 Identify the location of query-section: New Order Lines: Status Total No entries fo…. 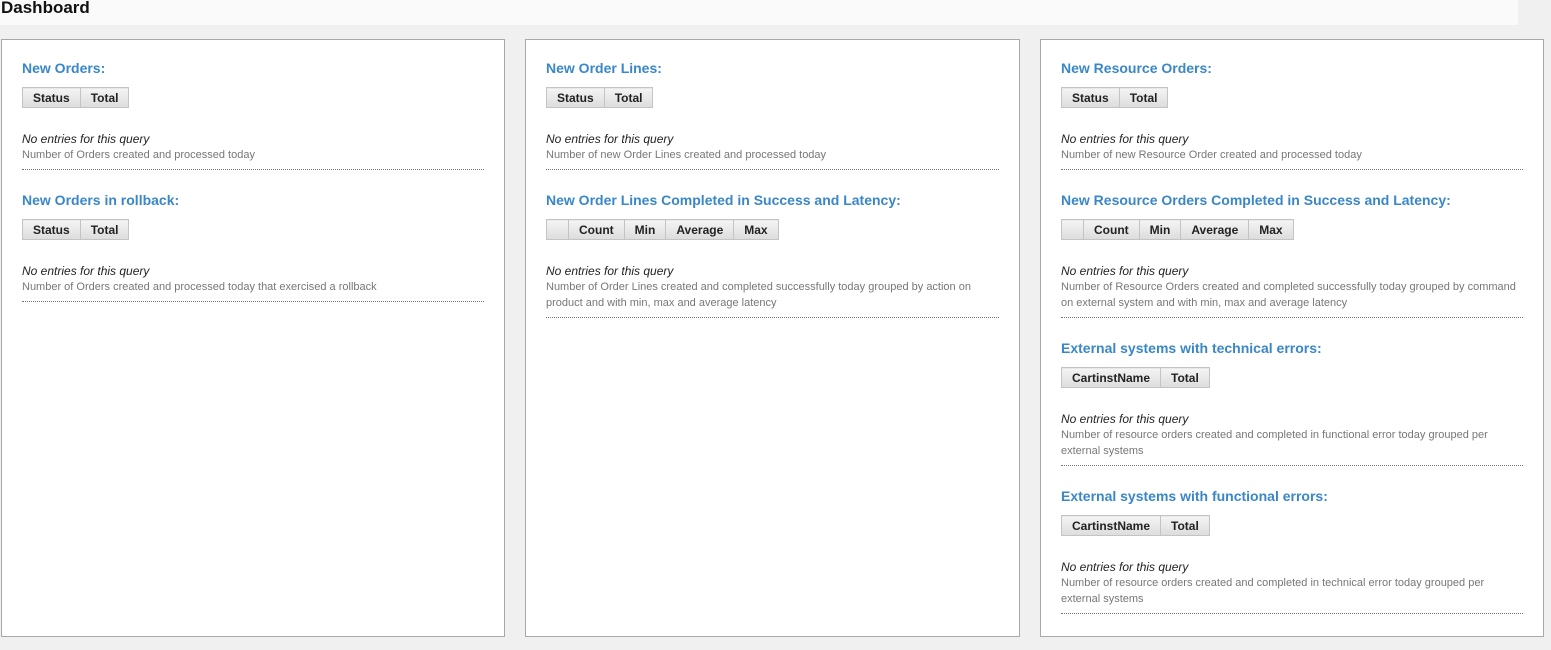
(772, 115).